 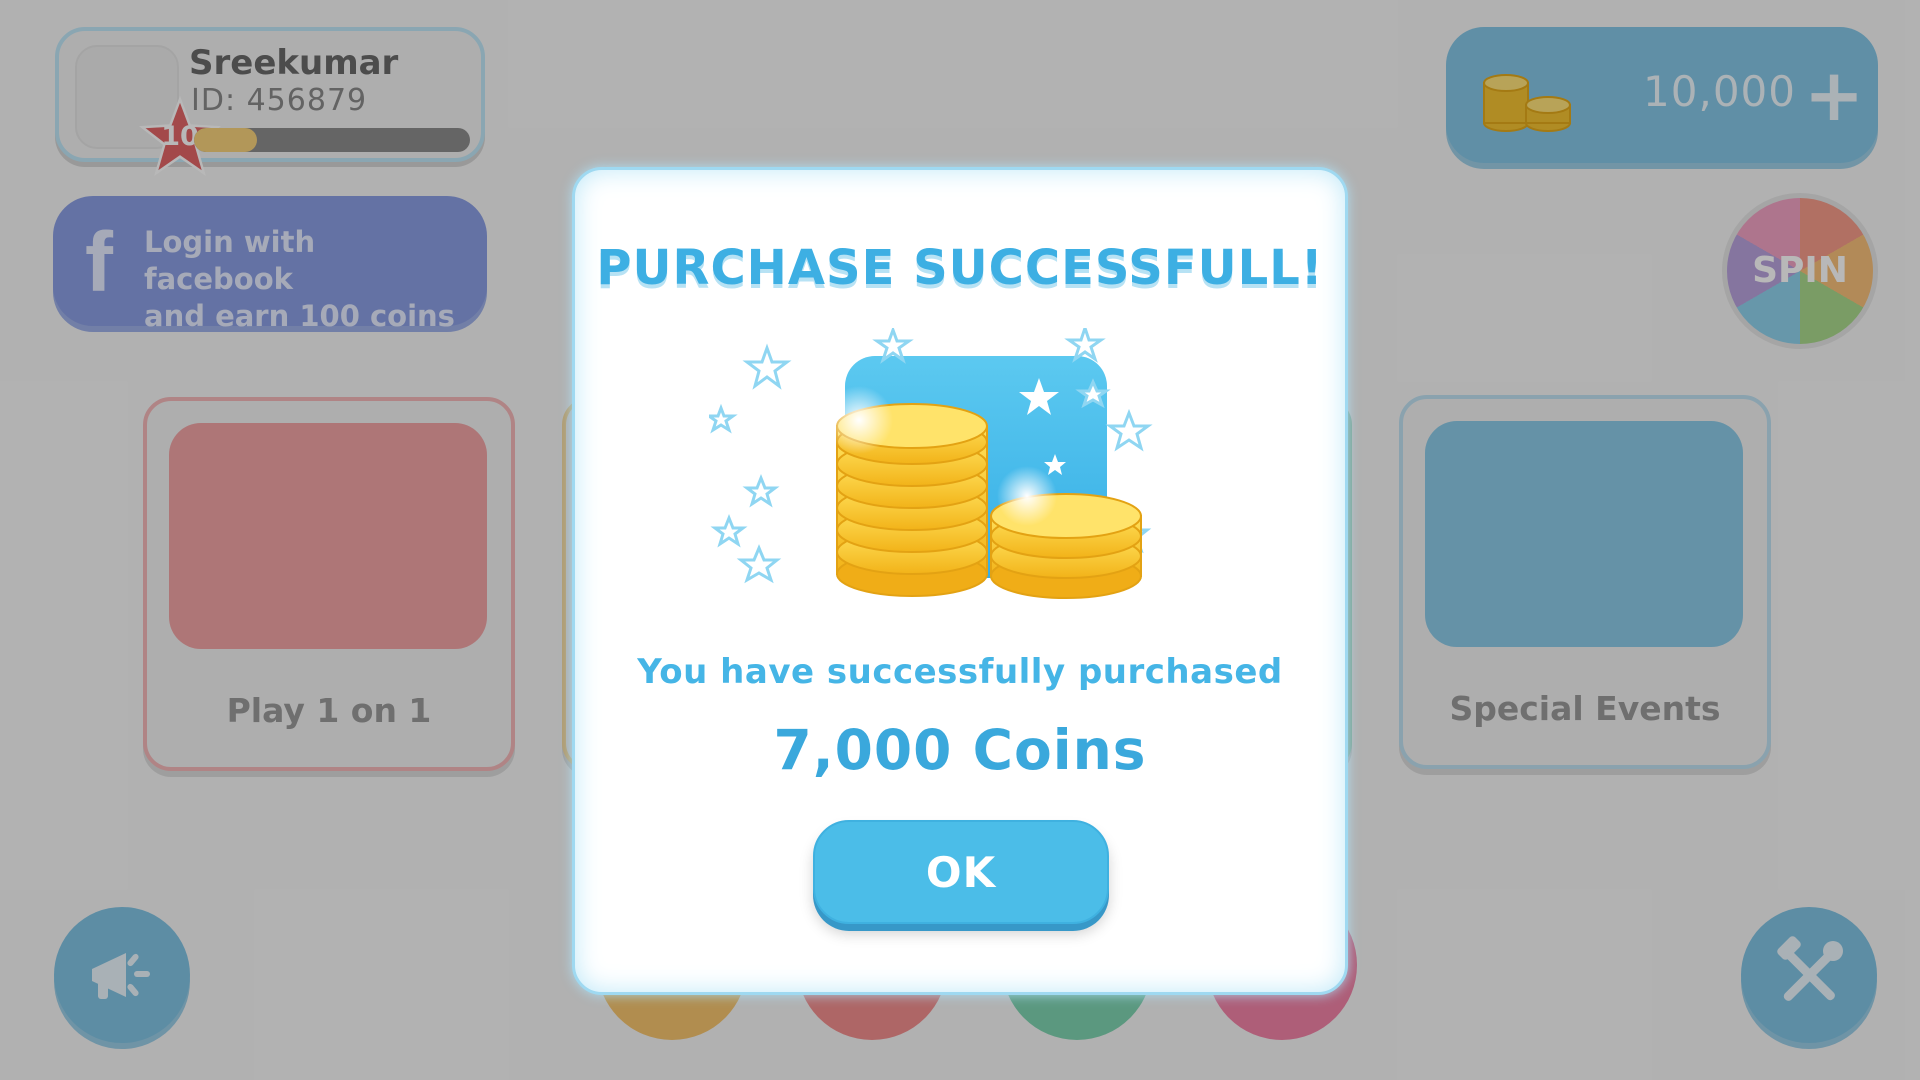 I want to click on dialog-message: You have successfully purchased, so click(x=960, y=672).